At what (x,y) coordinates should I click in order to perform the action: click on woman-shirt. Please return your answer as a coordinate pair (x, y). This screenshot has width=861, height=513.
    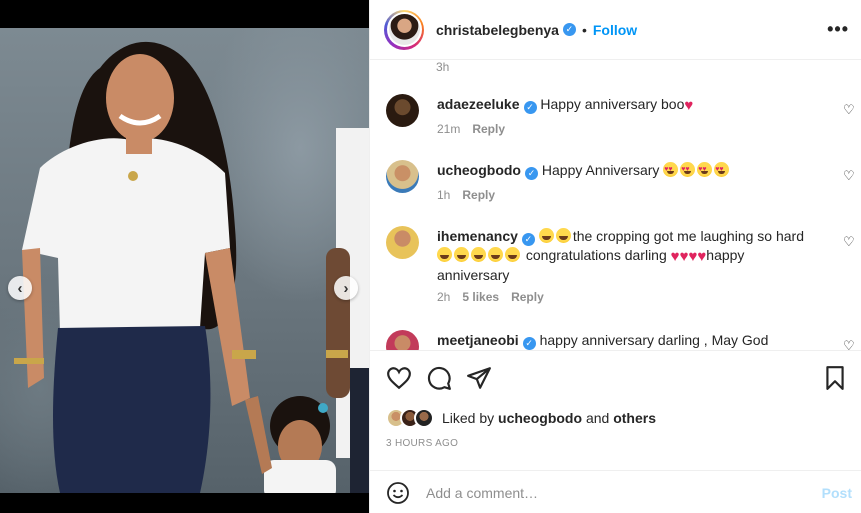
    Looking at the image, I should click on (126, 235).